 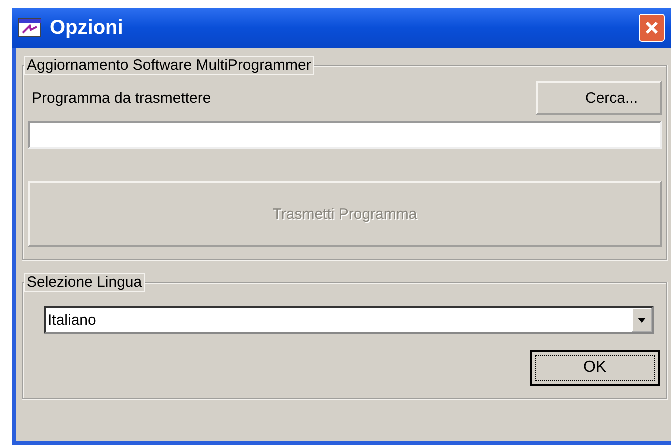 I want to click on group-title: Aggiornamento Software MultiProgrammer, so click(x=169, y=65).